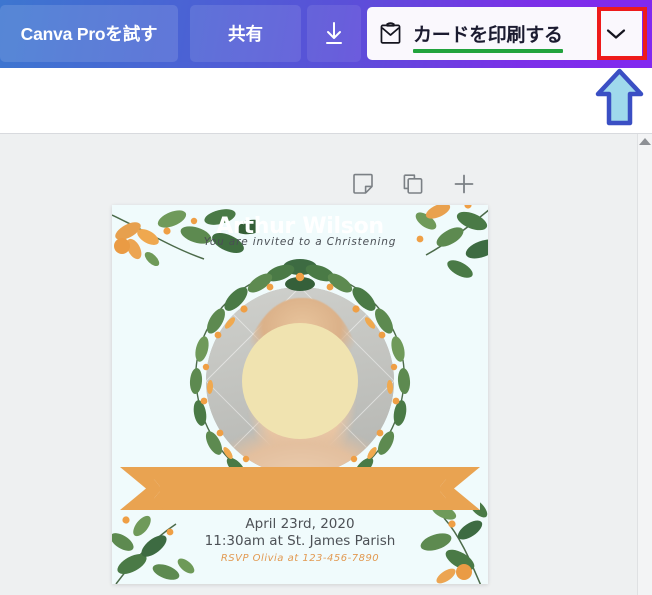 The image size is (652, 595). I want to click on try-canva-pro-button: Canva Proを試す, so click(89, 33).